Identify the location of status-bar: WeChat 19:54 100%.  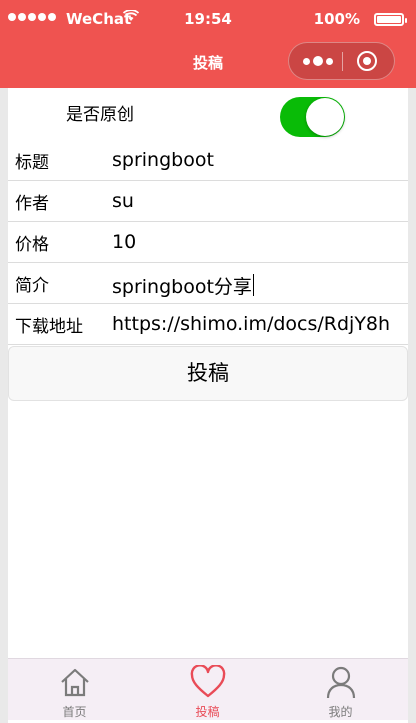
(208, 20).